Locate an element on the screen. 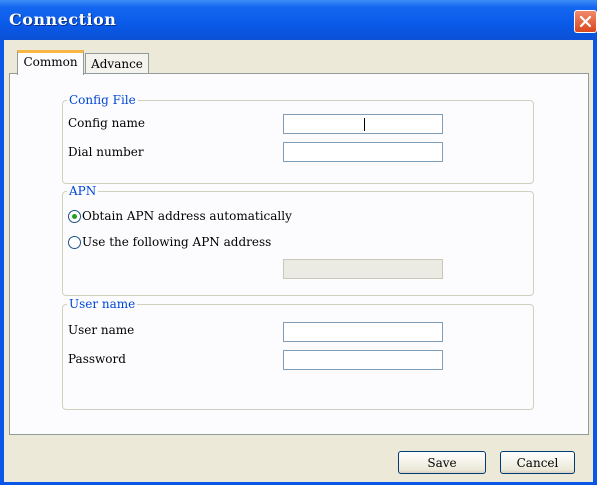 Image resolution: width=597 pixels, height=485 pixels. apn-auto-radio is located at coordinates (74, 216).